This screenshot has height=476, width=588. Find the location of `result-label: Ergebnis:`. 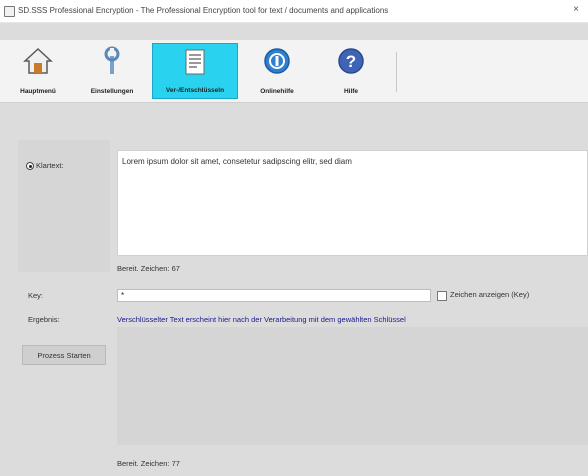

result-label: Ergebnis: is located at coordinates (44, 319).